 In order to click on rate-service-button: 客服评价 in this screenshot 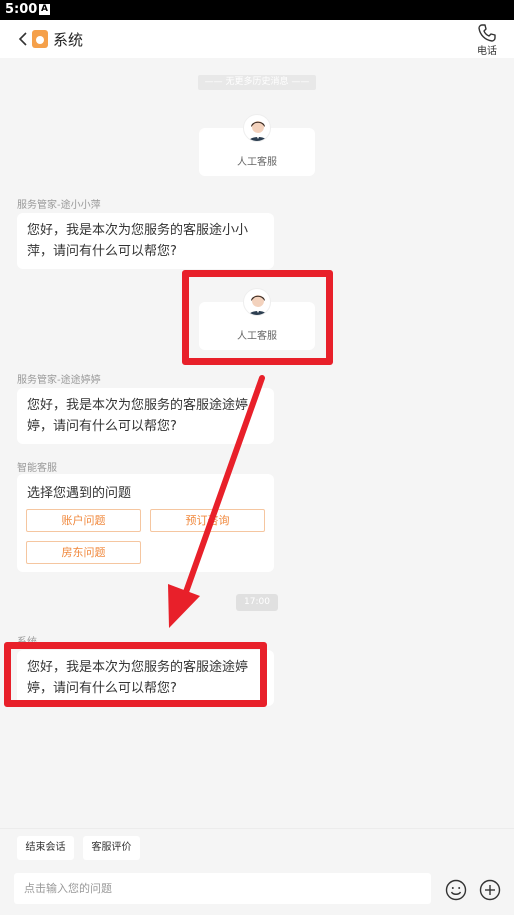, I will do `click(111, 848)`.